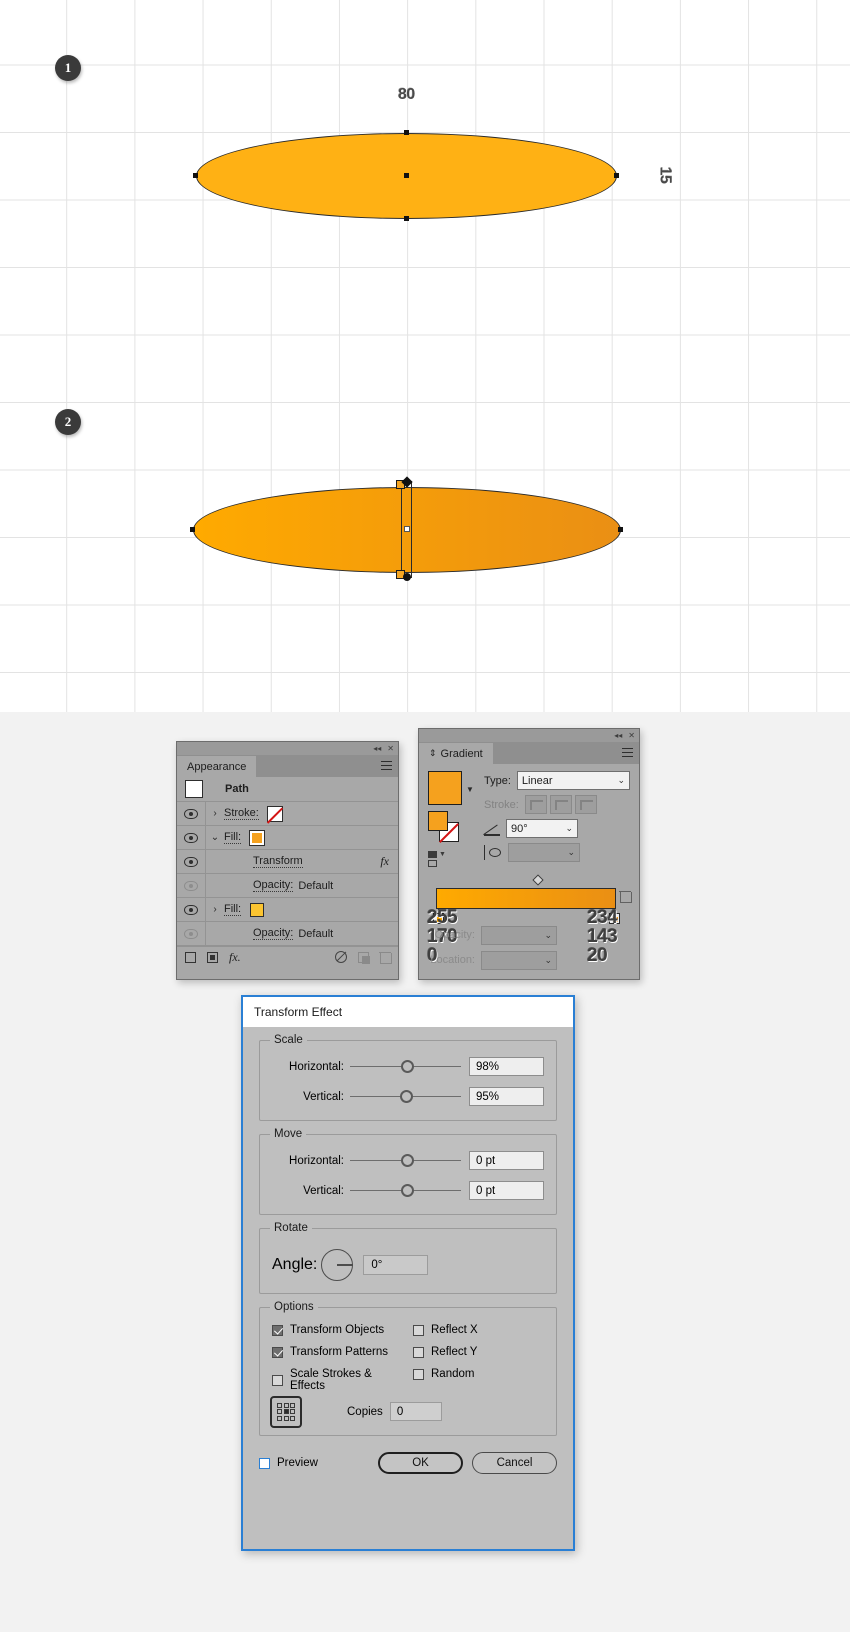 The width and height of the screenshot is (850, 1632). I want to click on delete-stop-icon, so click(625, 896).